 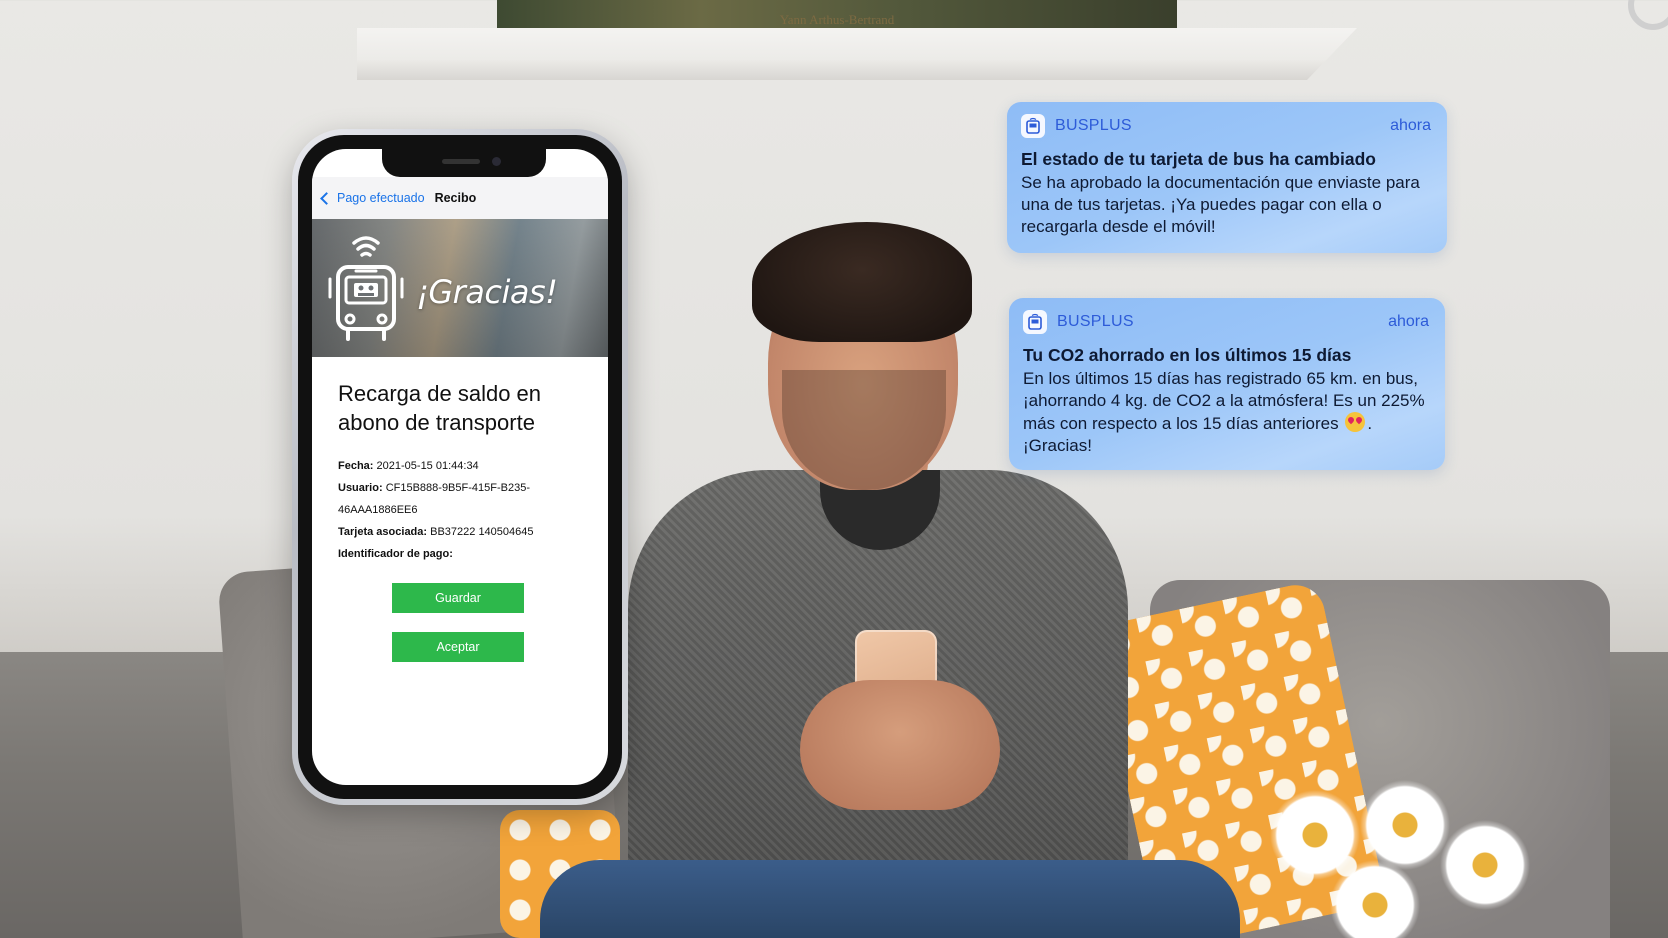 What do you see at coordinates (1648, 15) in the screenshot?
I see `wall-ring-decoration` at bounding box center [1648, 15].